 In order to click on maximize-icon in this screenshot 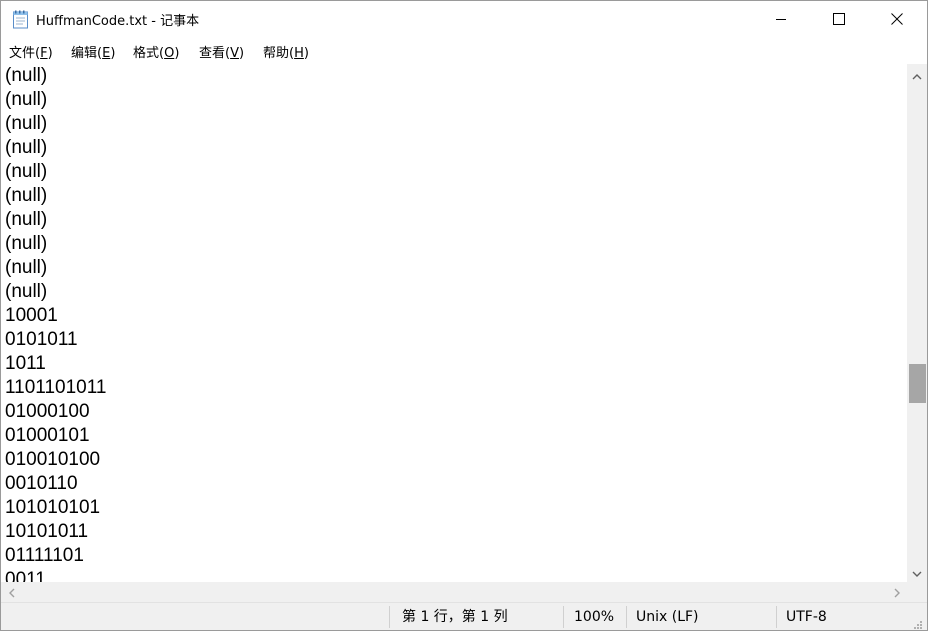, I will do `click(839, 19)`.